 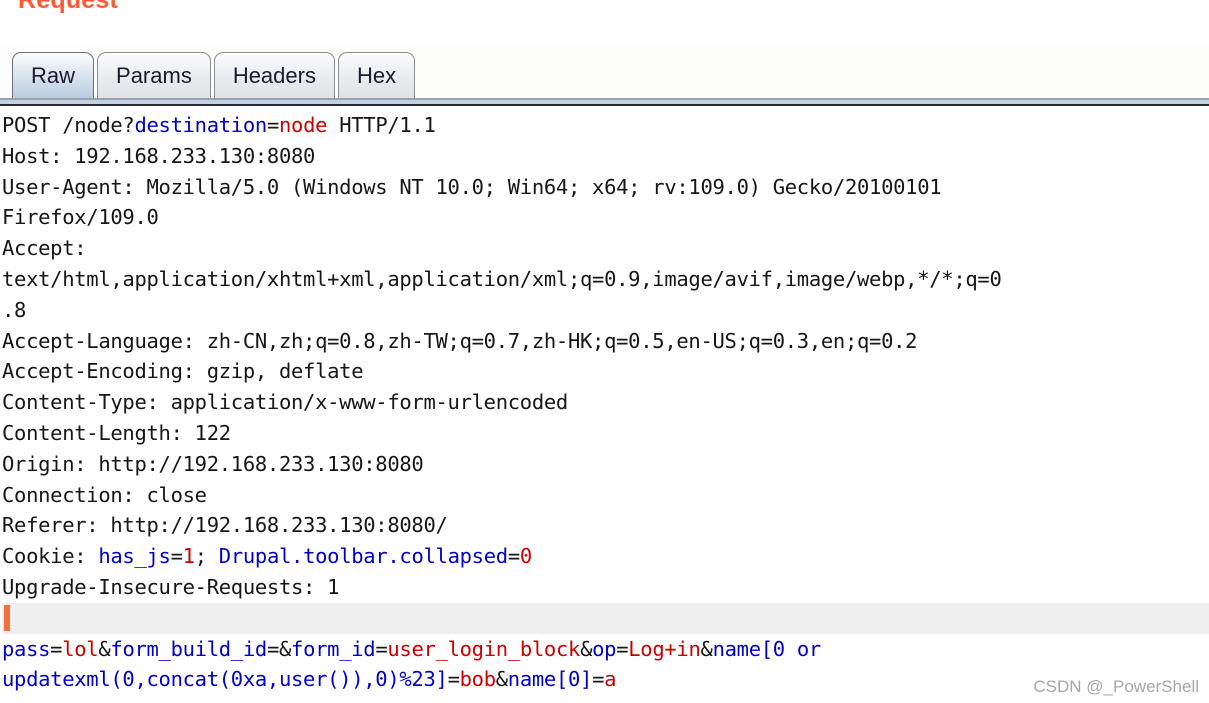 I want to click on text-segment: Origin: http://192.168.233.130:8080, so click(x=213, y=463).